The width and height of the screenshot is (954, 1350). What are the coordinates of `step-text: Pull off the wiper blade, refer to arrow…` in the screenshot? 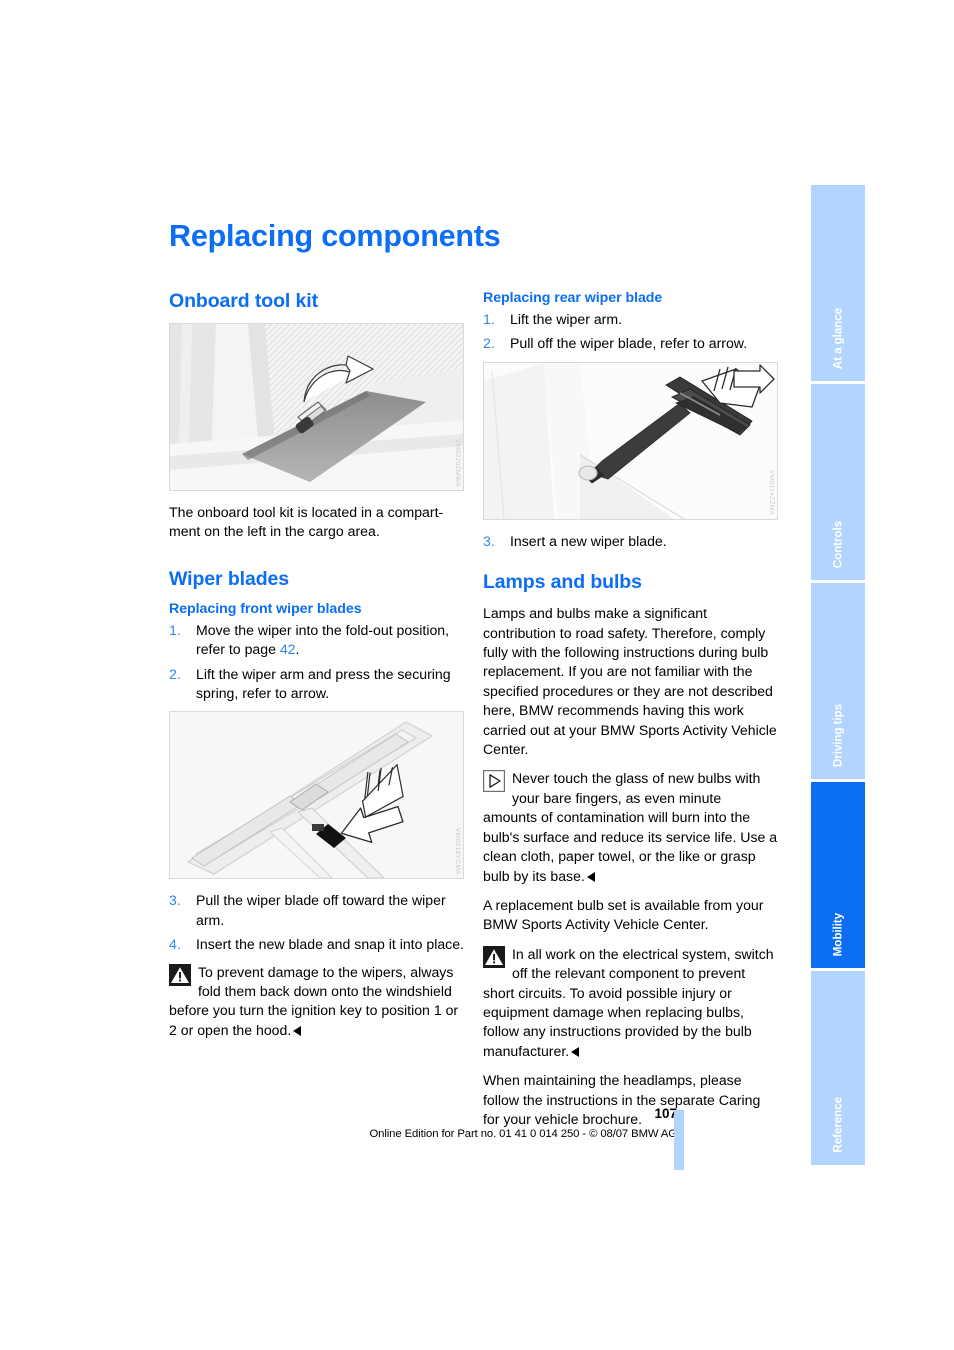 It's located at (629, 343).